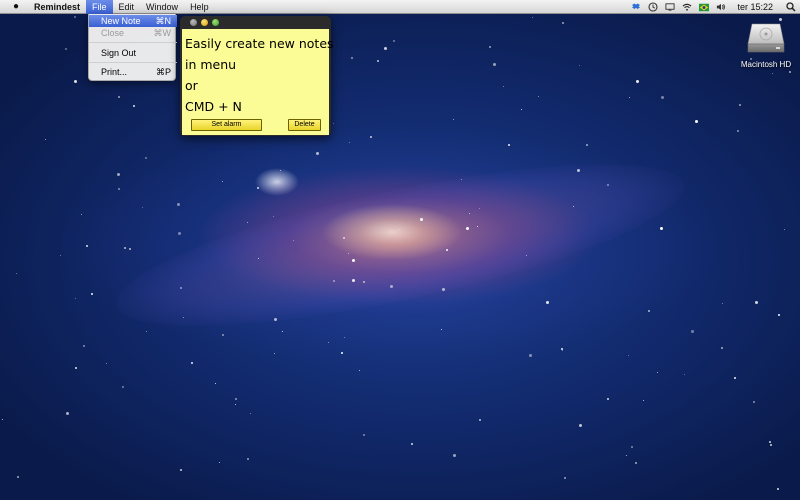 This screenshot has height=500, width=800. Describe the element at coordinates (99, 7) in the screenshot. I see `menu-file: File` at that location.